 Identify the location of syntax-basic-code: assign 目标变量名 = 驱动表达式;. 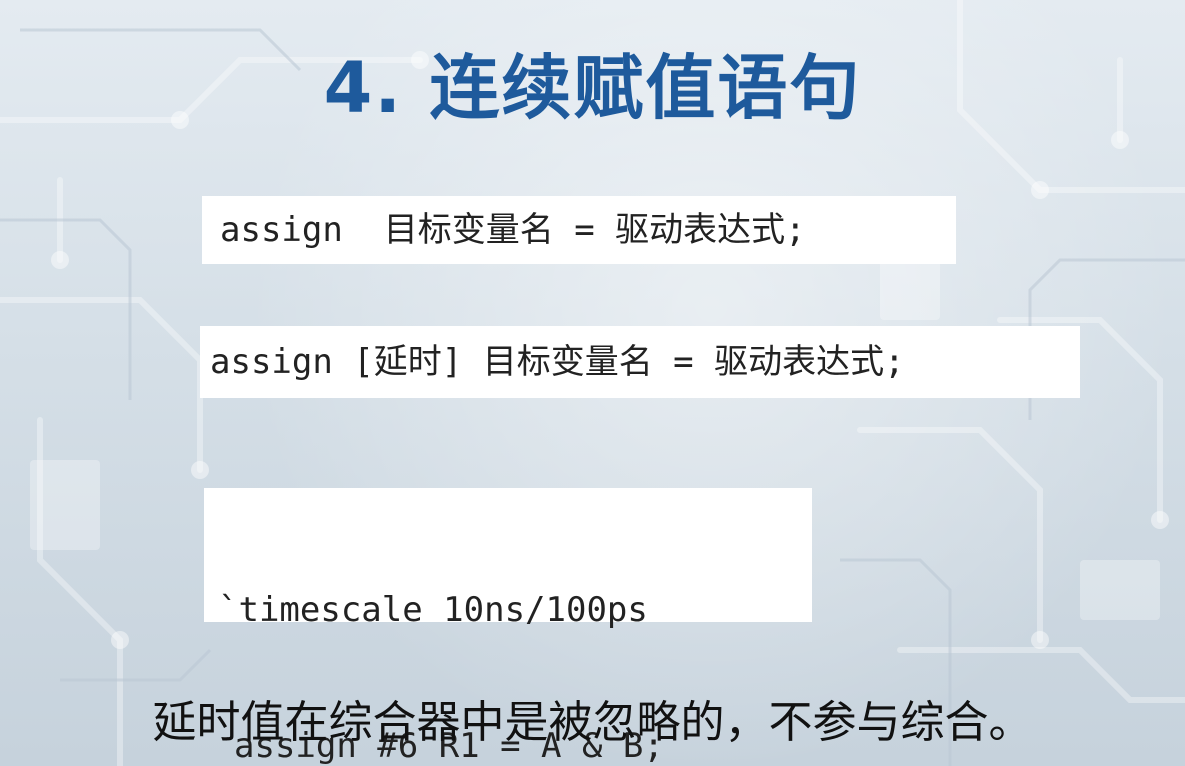
(579, 230).